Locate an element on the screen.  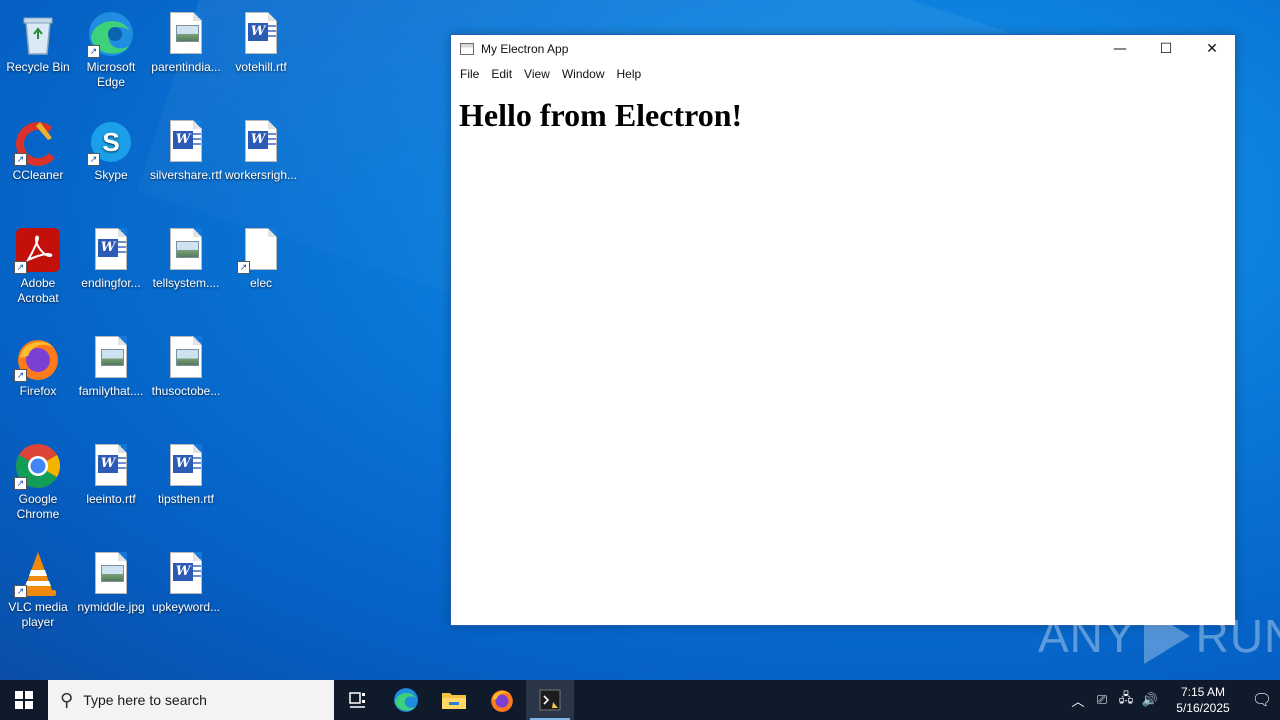
menu-help: Help is located at coordinates (629, 74).